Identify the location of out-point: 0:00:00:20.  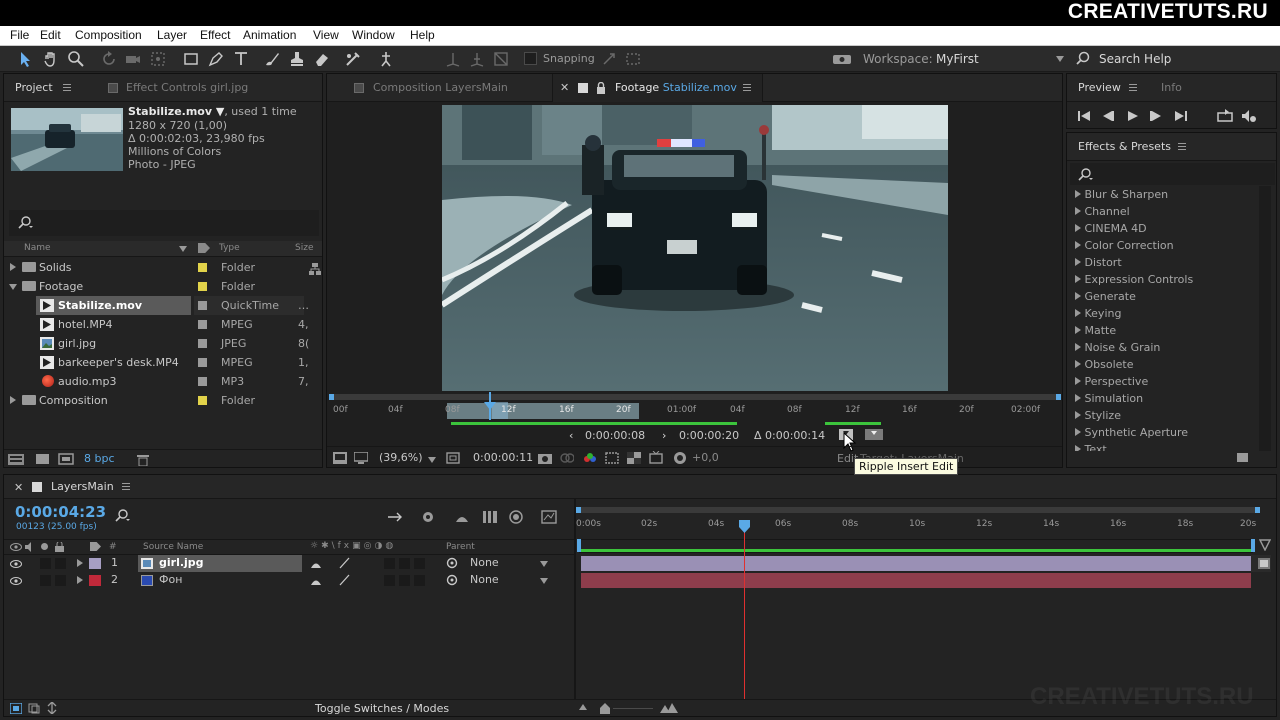
(709, 435).